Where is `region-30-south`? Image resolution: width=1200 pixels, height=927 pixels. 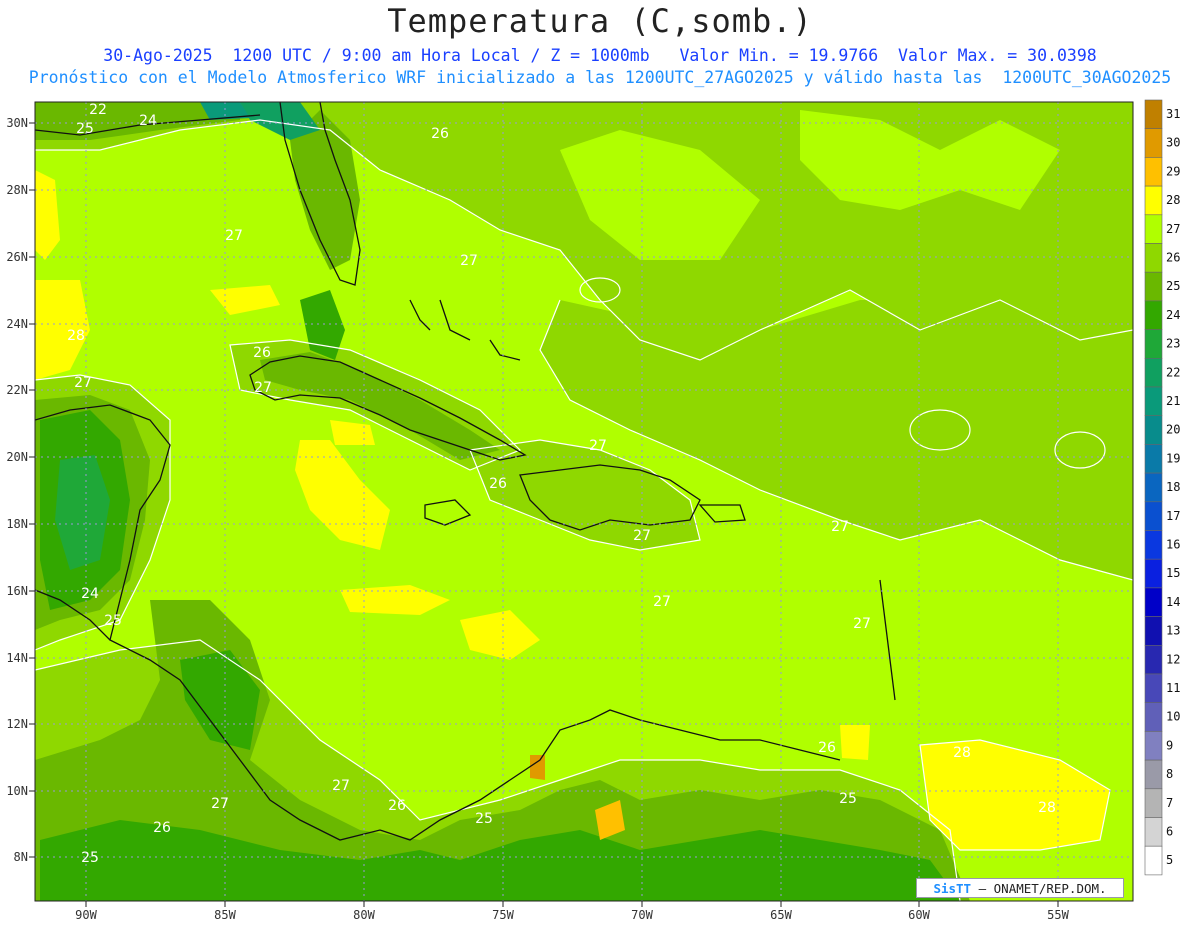
region-30-south is located at coordinates (537, 767).